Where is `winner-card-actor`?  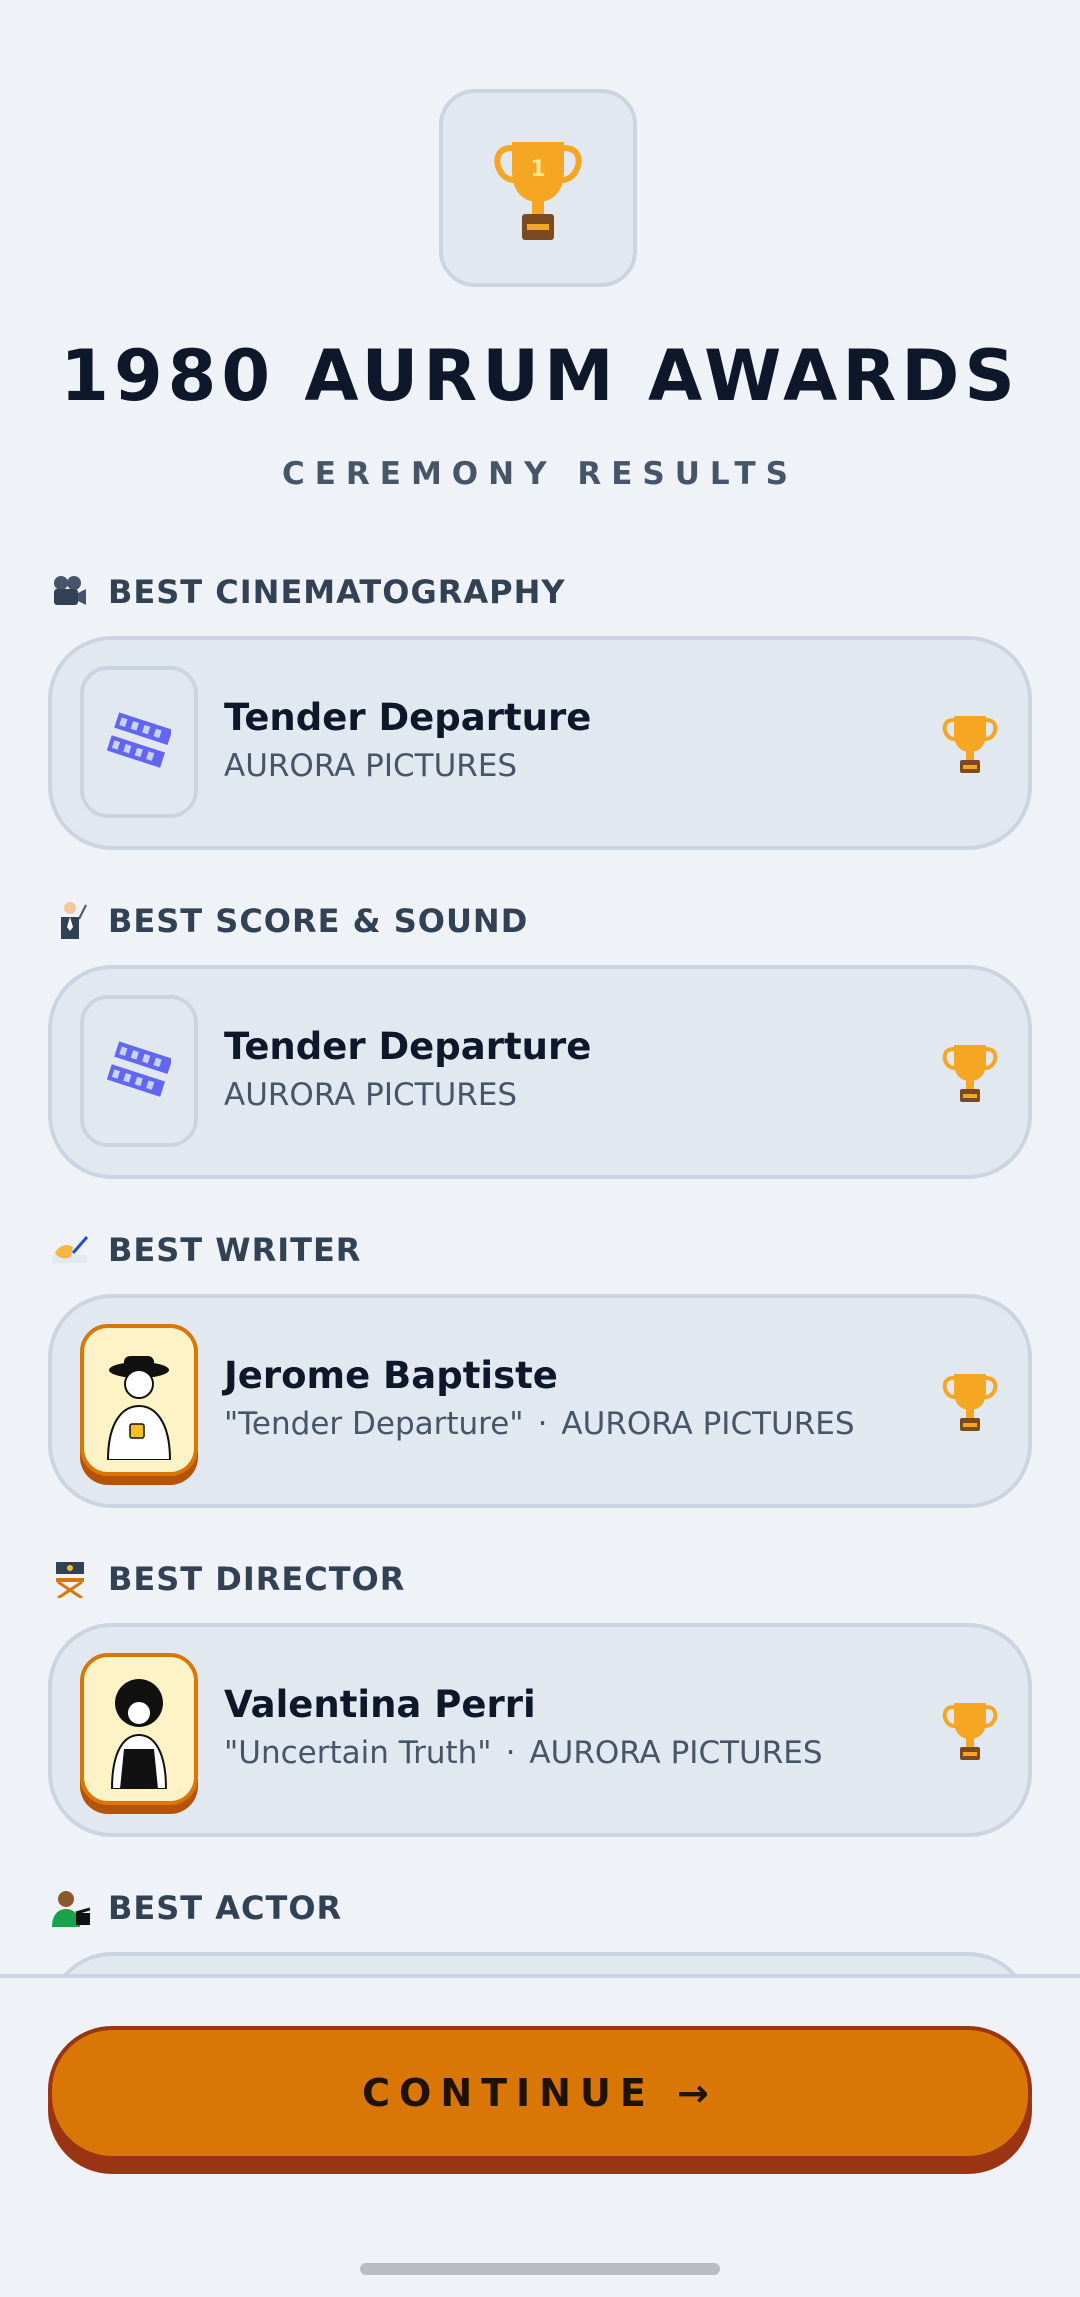 winner-card-actor is located at coordinates (540, 1963).